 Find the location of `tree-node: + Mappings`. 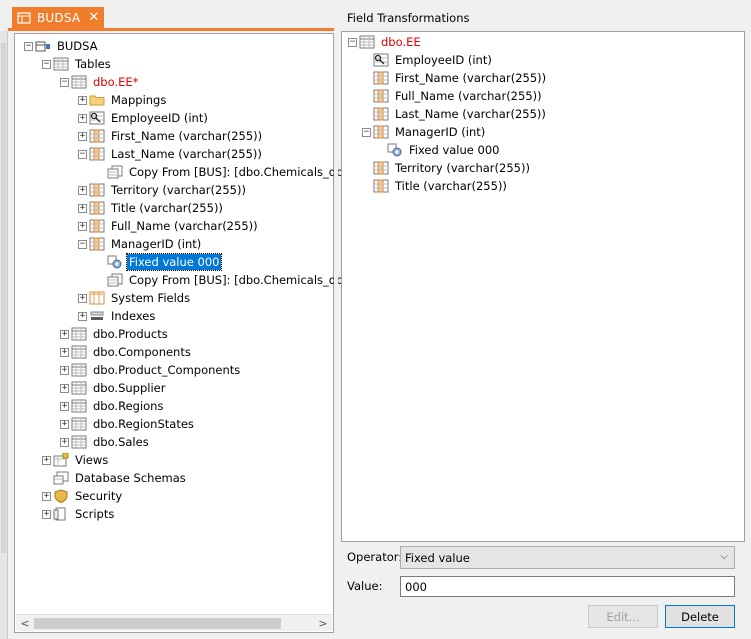

tree-node: + Mappings is located at coordinates (123, 100).